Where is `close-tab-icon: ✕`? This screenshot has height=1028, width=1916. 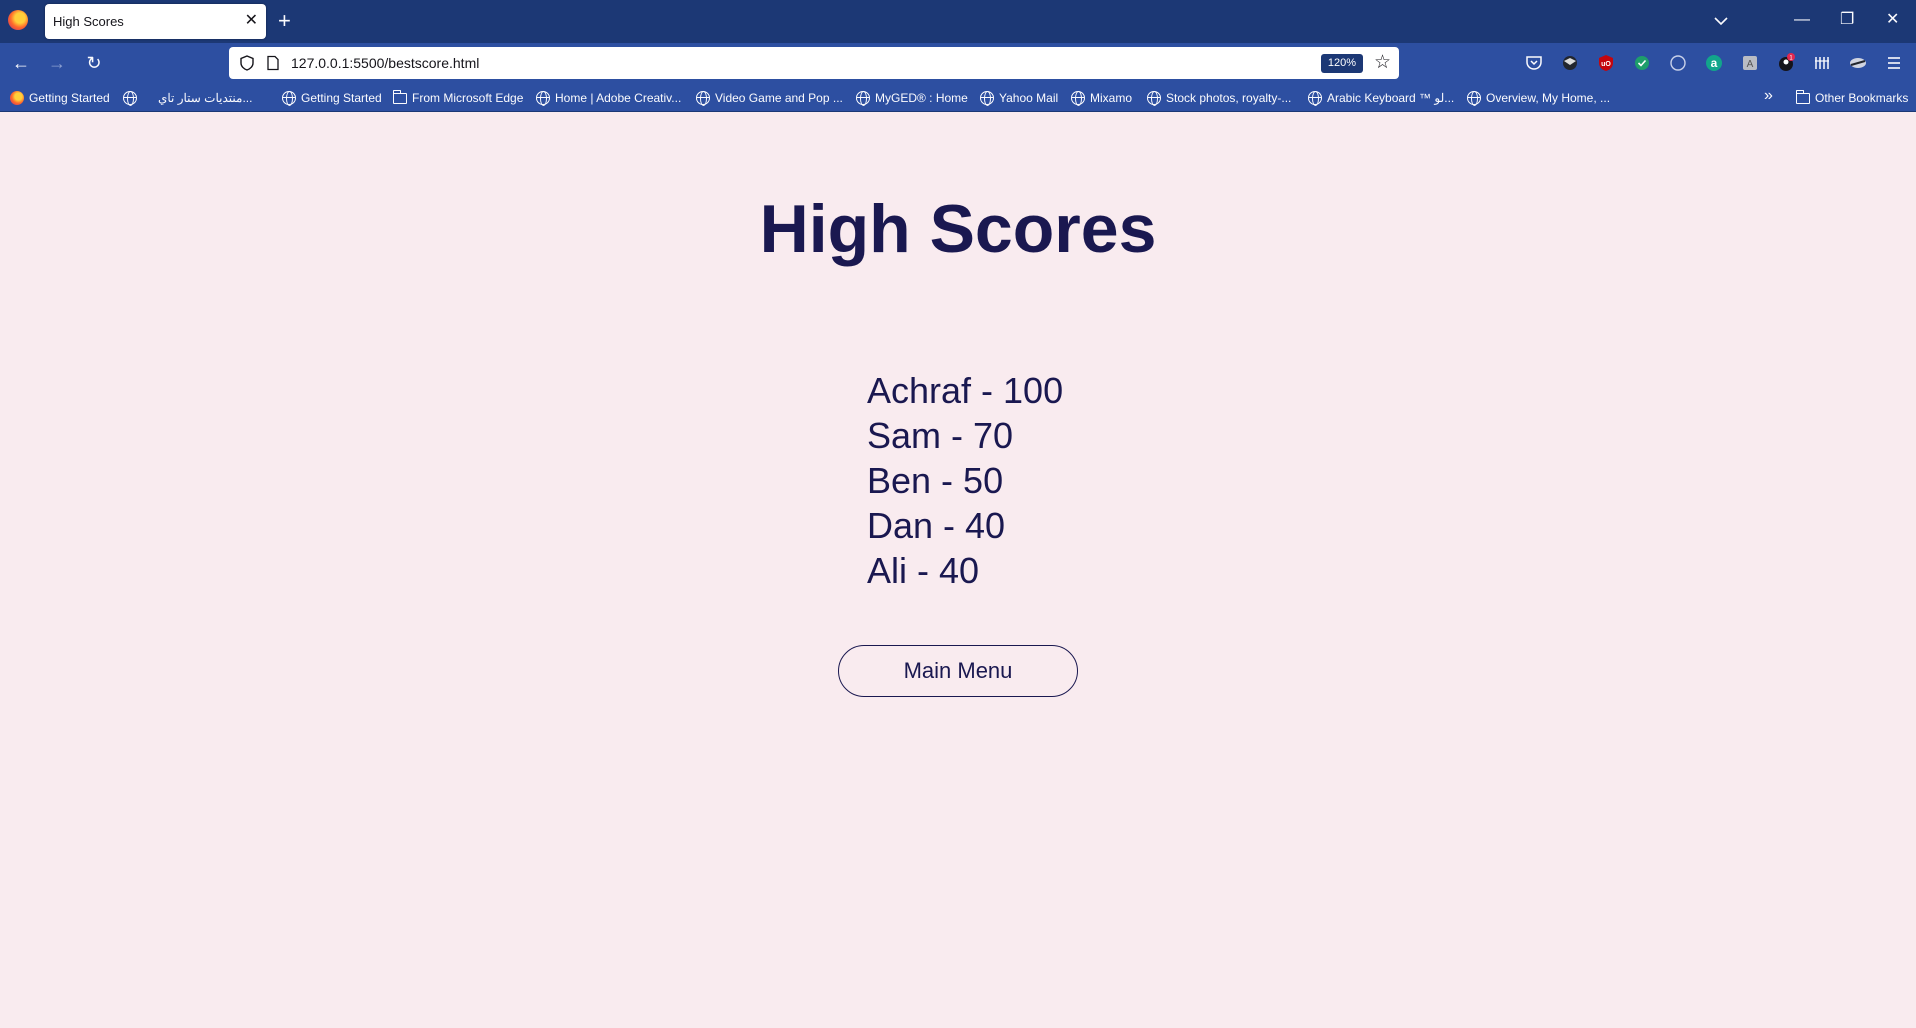
close-tab-icon: ✕ is located at coordinates (251, 21).